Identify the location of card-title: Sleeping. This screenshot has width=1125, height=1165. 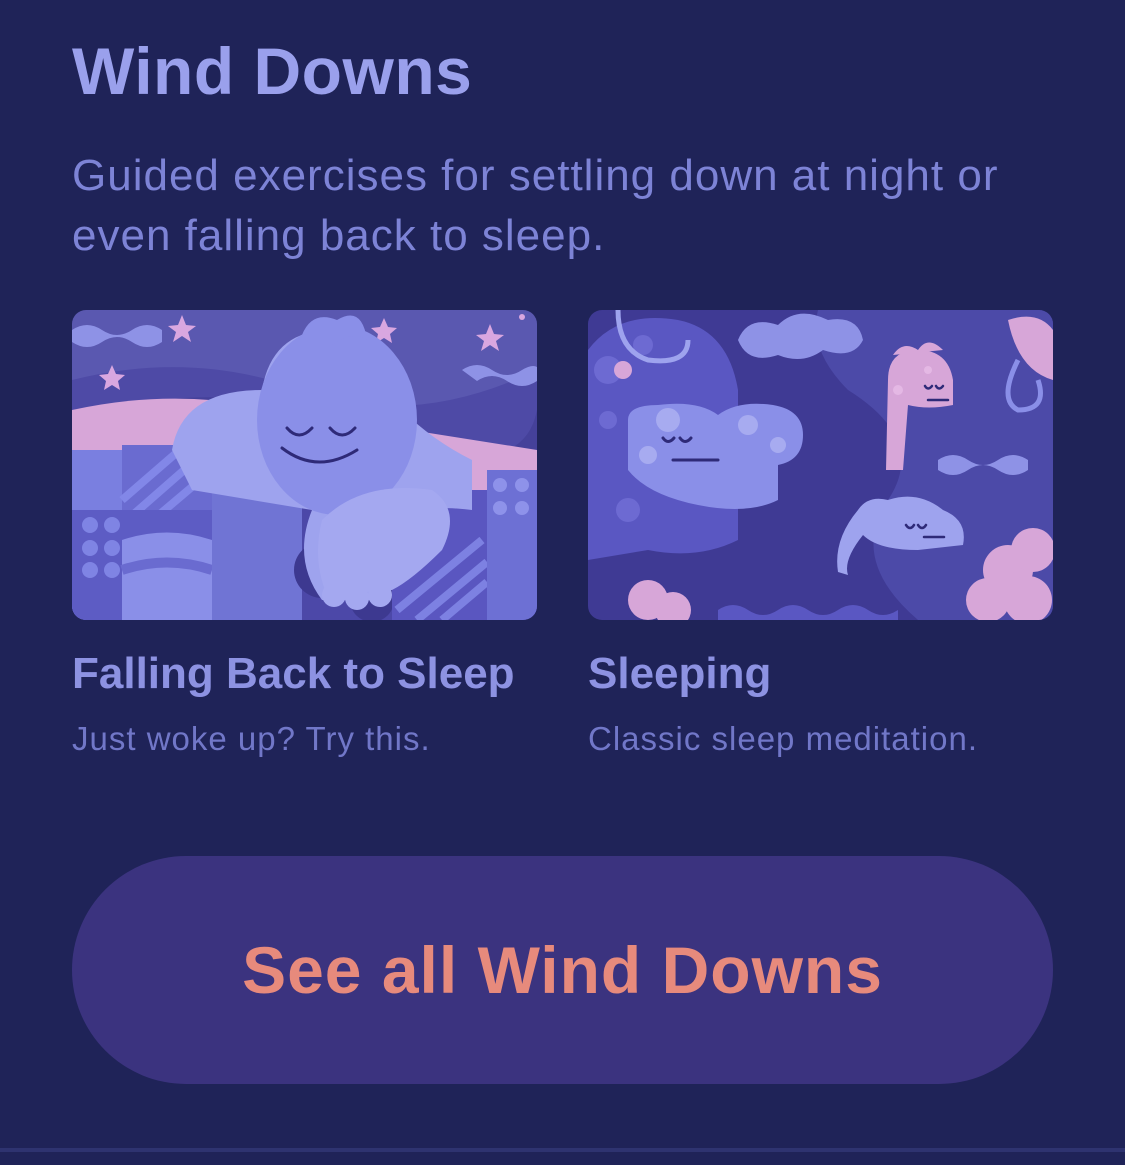
(680, 673).